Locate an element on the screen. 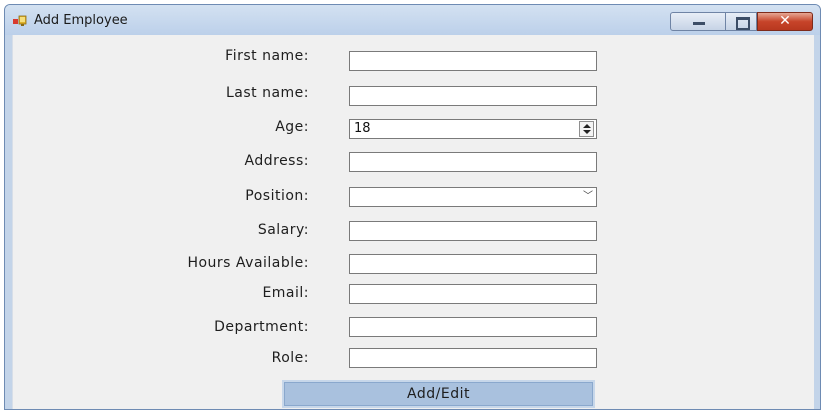 The height and width of the screenshot is (412, 830). address-label: Address: is located at coordinates (276, 161).